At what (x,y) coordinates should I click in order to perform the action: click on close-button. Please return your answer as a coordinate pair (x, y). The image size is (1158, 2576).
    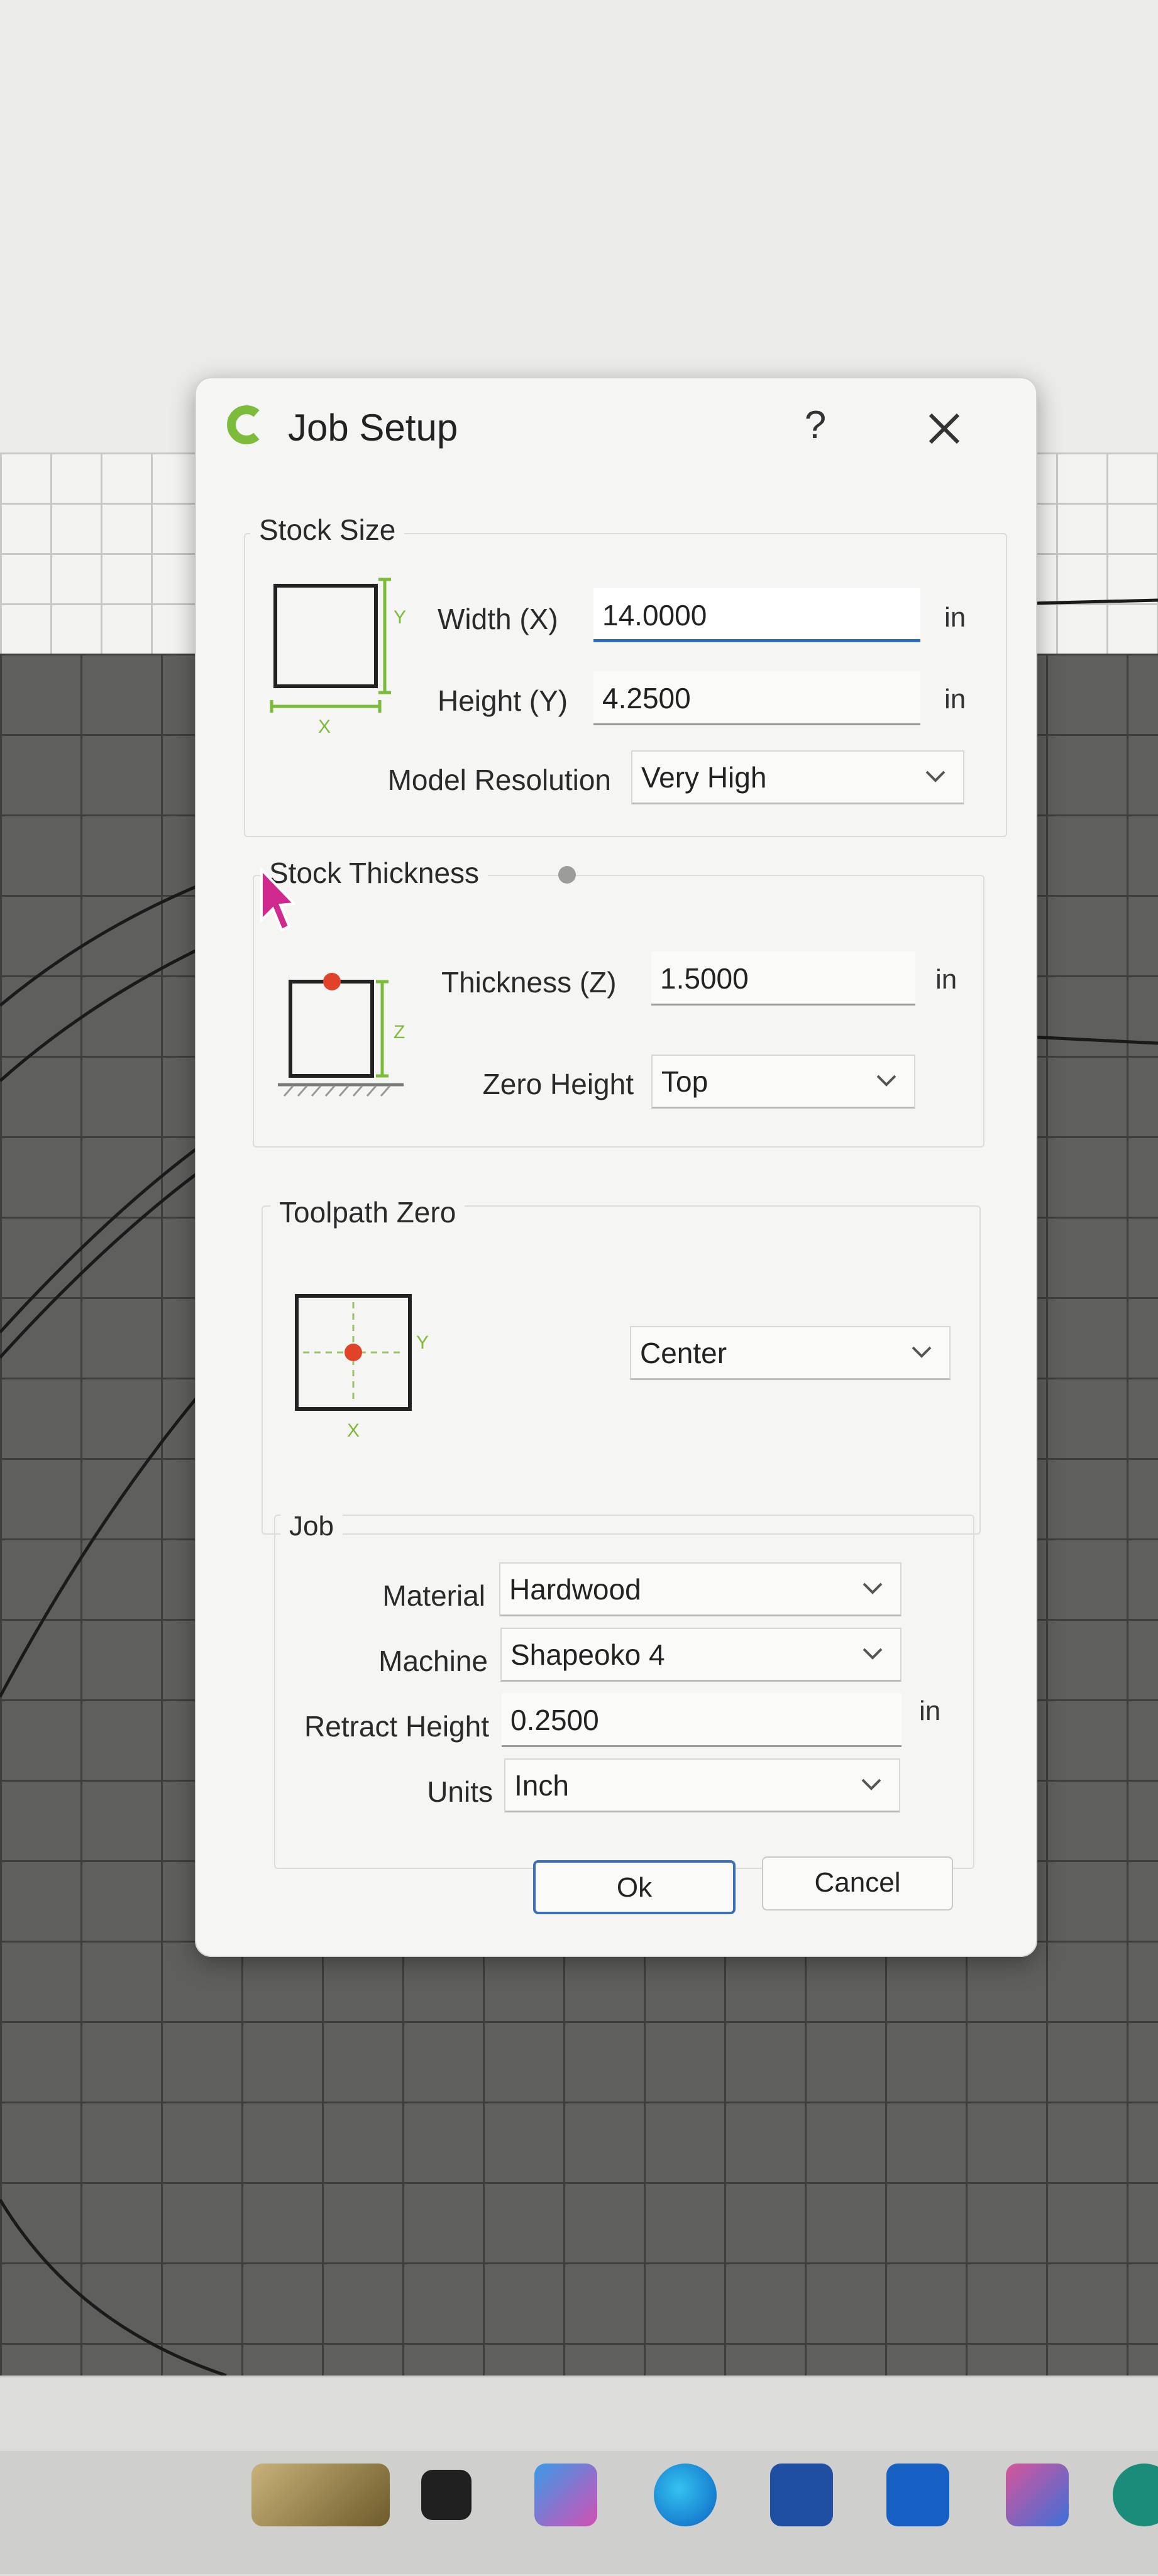
    Looking at the image, I should click on (944, 428).